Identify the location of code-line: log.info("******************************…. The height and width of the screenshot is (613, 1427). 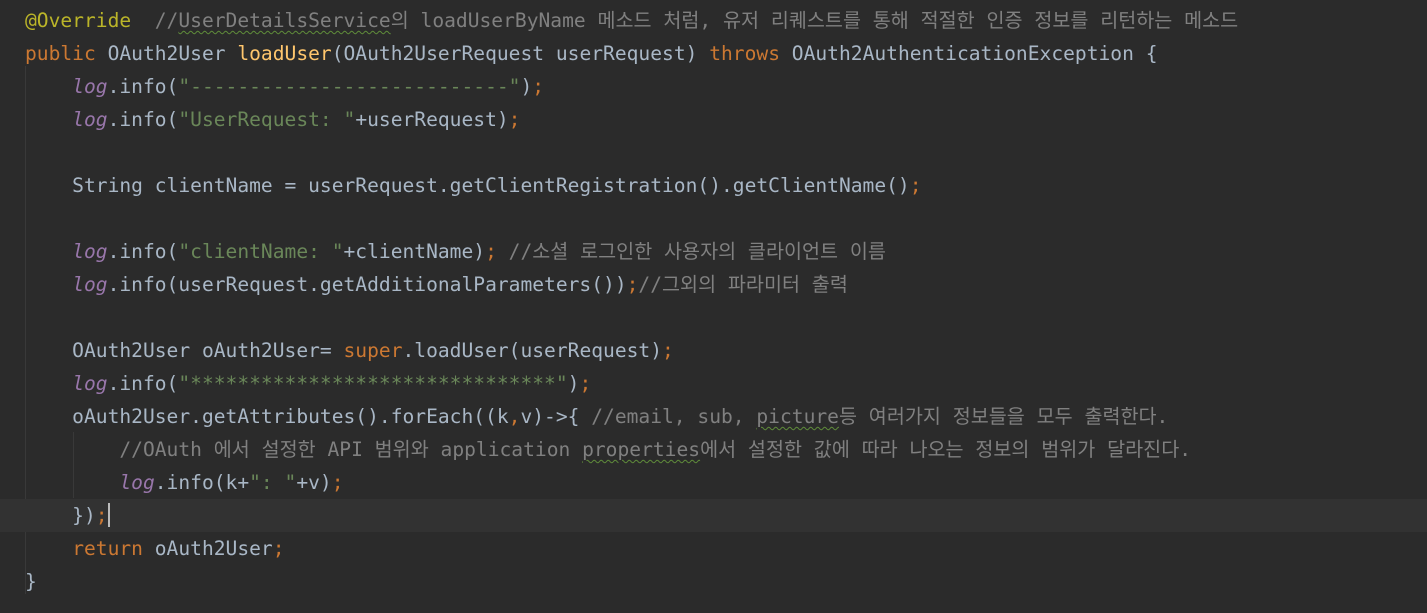
(713, 383).